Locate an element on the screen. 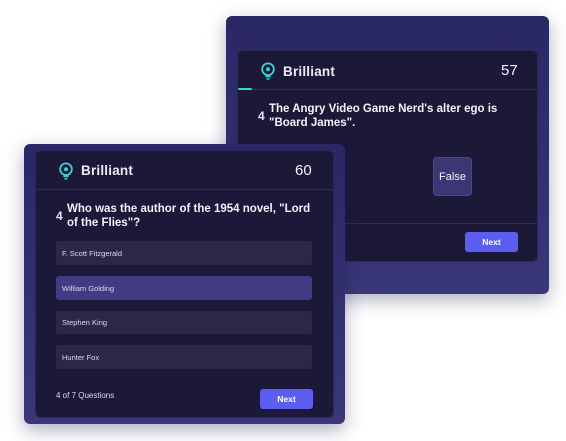 The height and width of the screenshot is (441, 566). answer-option: F. Scott Fitzgerald is located at coordinates (184, 253).